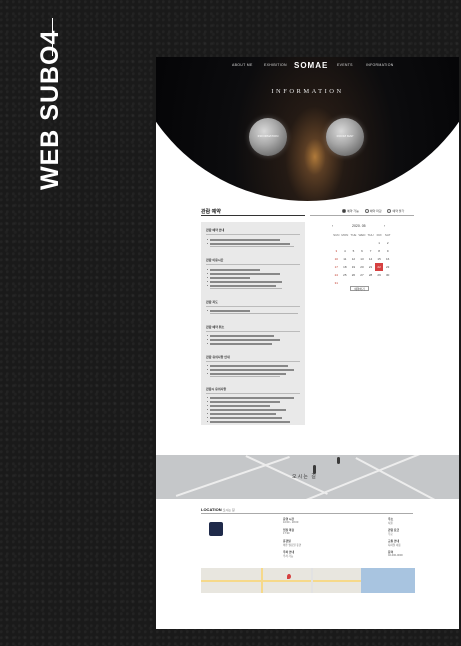 This screenshot has height=646, width=461. Describe the element at coordinates (370, 259) in the screenshot. I see `calendar-day: 14` at that location.